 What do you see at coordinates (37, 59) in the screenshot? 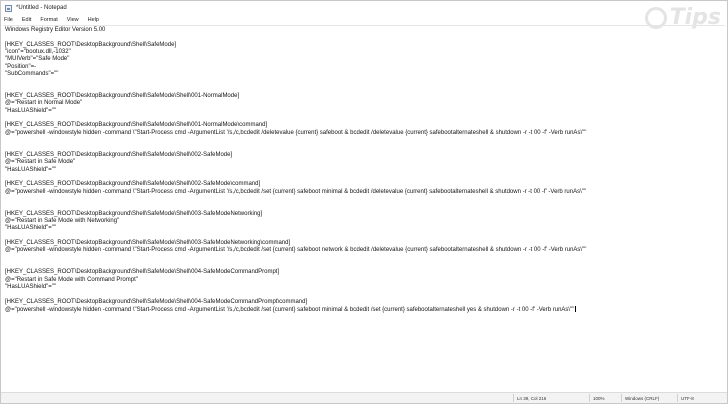
I see `text-line: "MUIVerb"="Safe Mode"` at bounding box center [37, 59].